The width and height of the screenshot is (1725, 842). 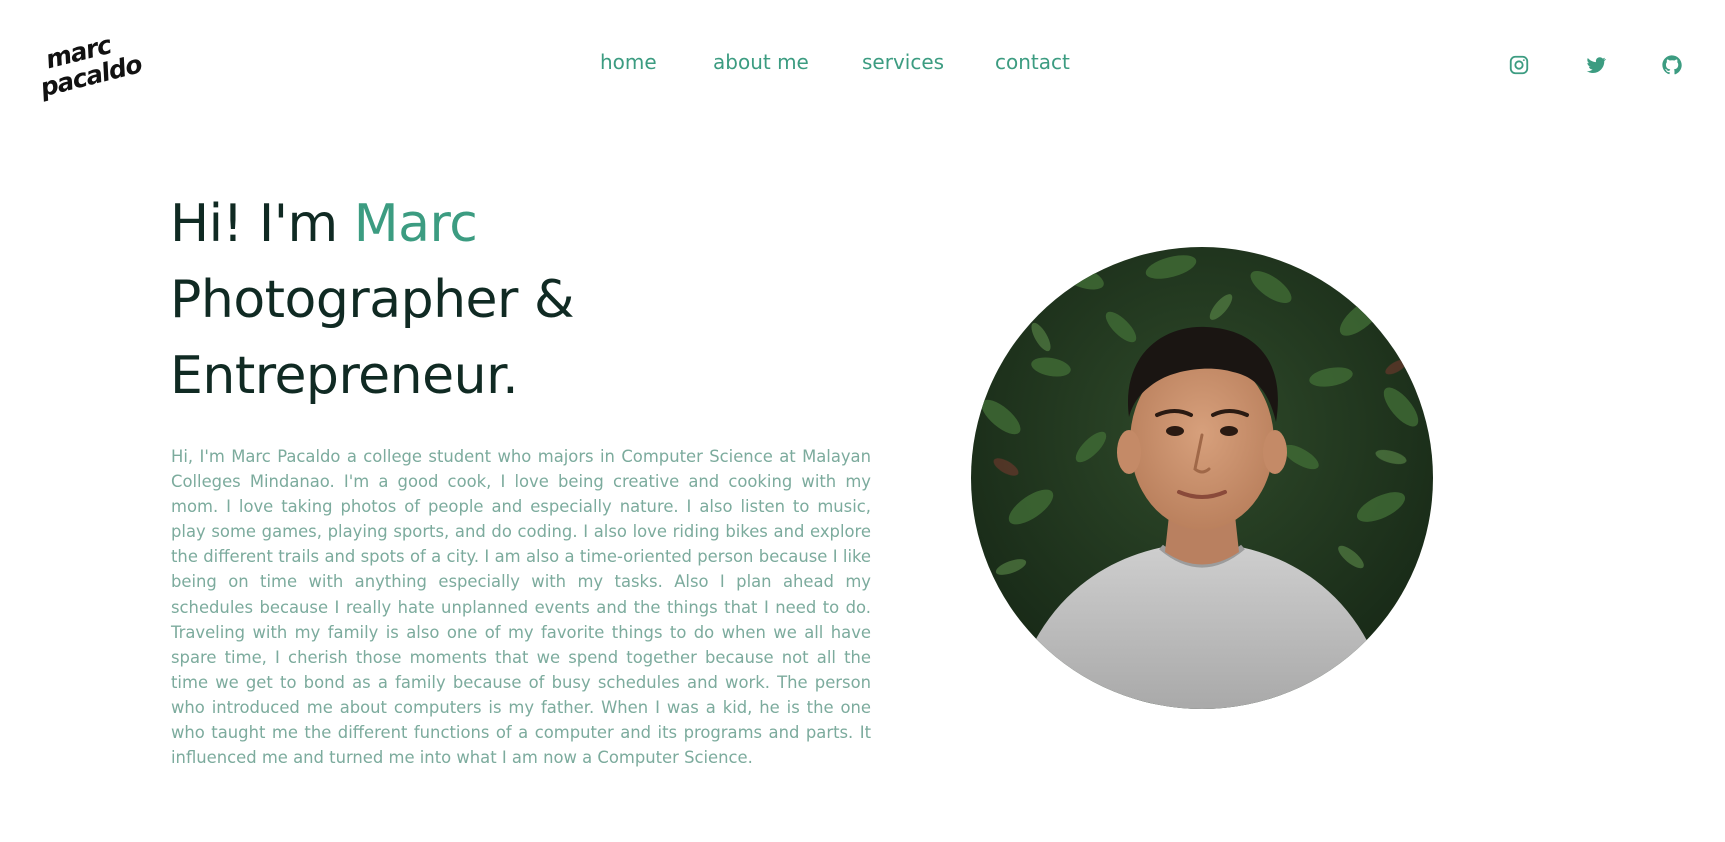 I want to click on nav-link-contact: contact, so click(x=1032, y=62).